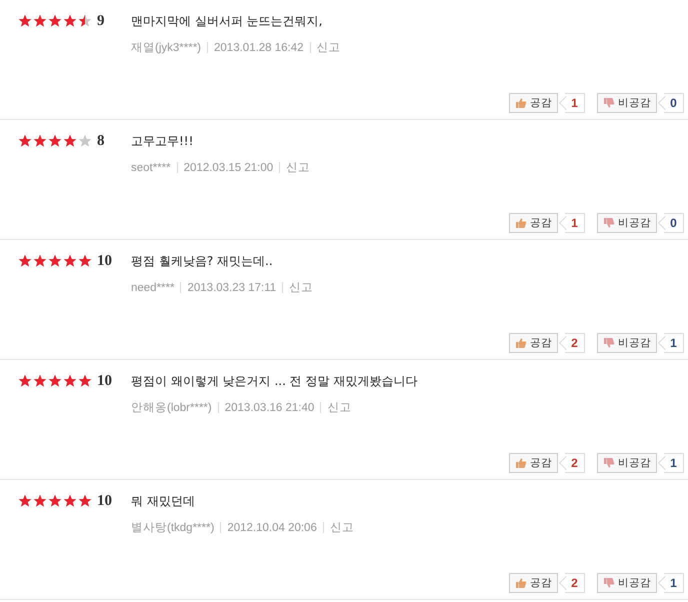  Describe the element at coordinates (231, 288) in the screenshot. I see `review-date: 2013.03.23 17:11` at that location.